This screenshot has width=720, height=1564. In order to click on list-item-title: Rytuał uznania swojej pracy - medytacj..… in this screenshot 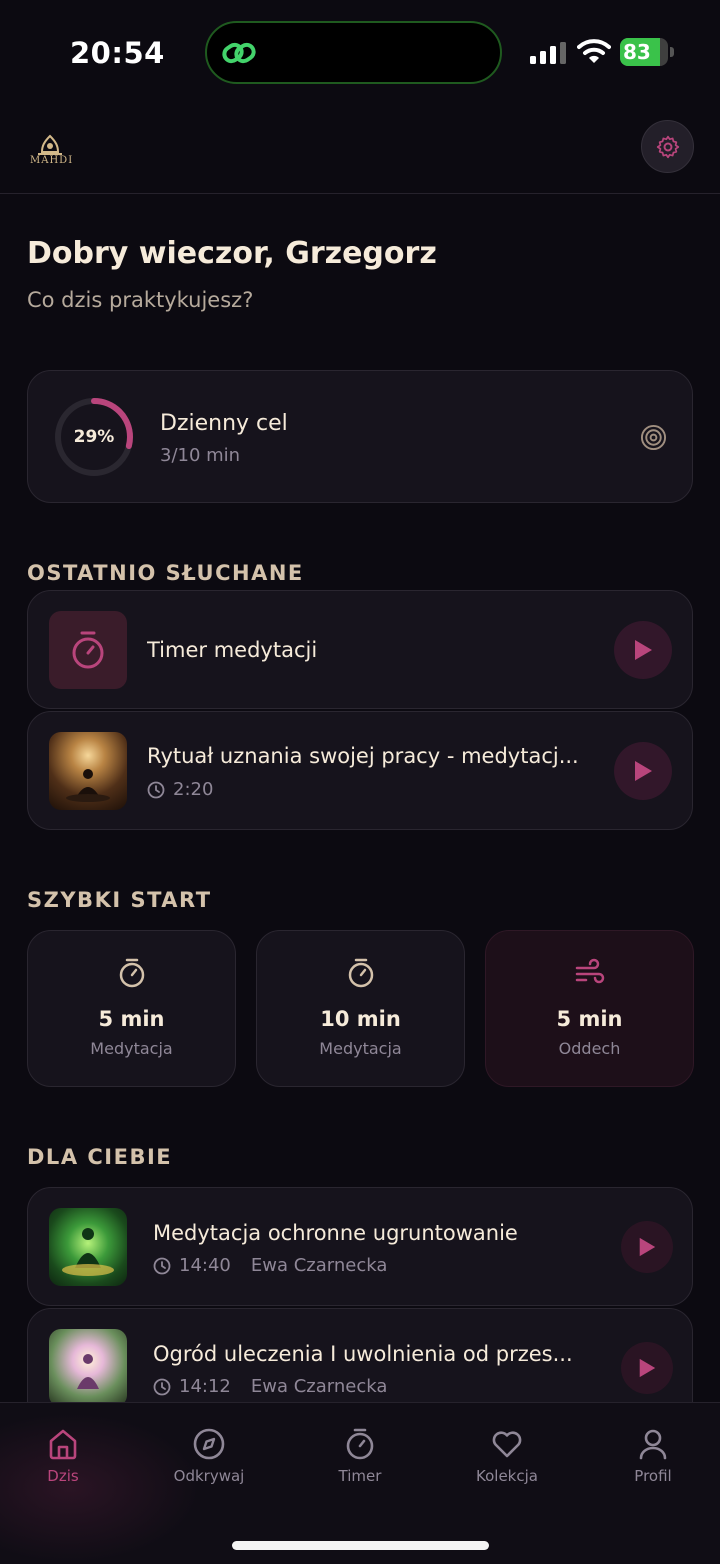, I will do `click(363, 756)`.